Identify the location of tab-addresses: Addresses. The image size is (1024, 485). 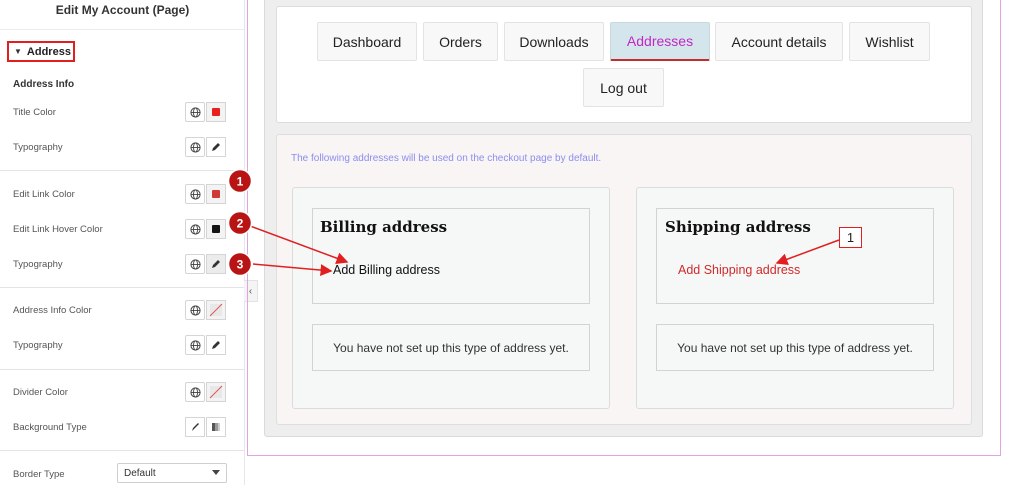
(660, 41).